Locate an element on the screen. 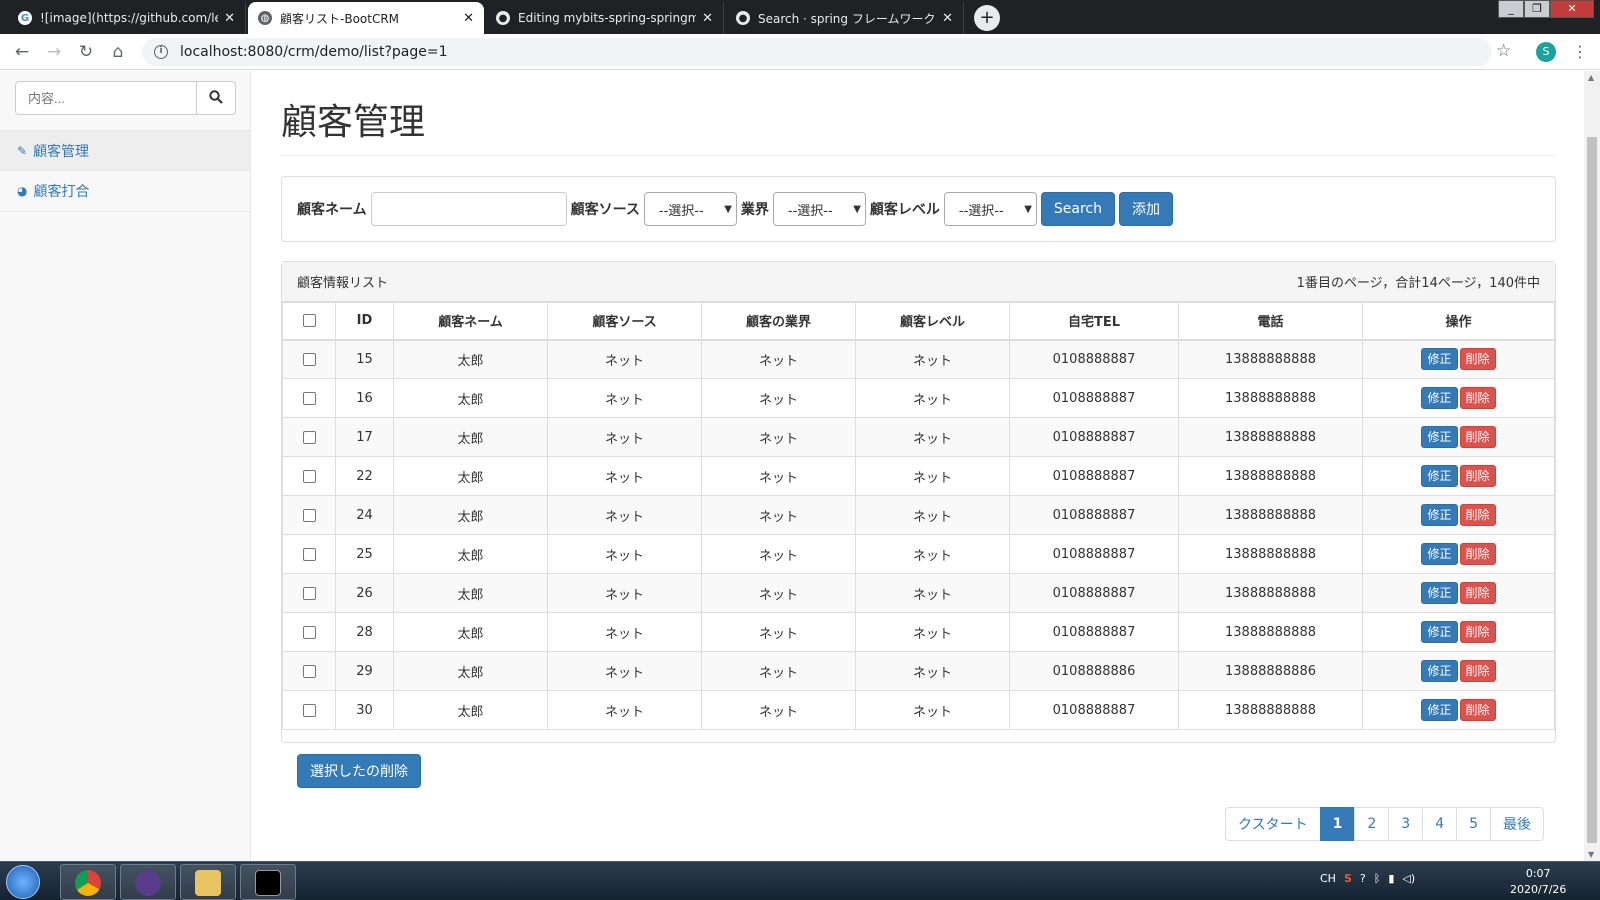 The image size is (1600, 900). bookmark-star-icon: ☆ is located at coordinates (1503, 51).